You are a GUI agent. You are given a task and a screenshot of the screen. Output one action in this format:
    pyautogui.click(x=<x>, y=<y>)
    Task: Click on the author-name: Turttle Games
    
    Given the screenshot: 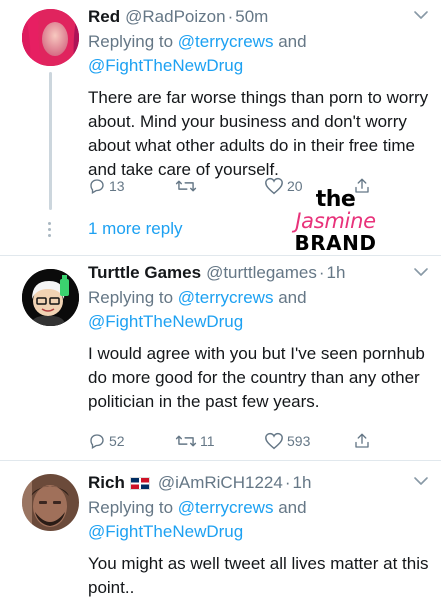 What is the action you would take?
    pyautogui.click(x=144, y=273)
    